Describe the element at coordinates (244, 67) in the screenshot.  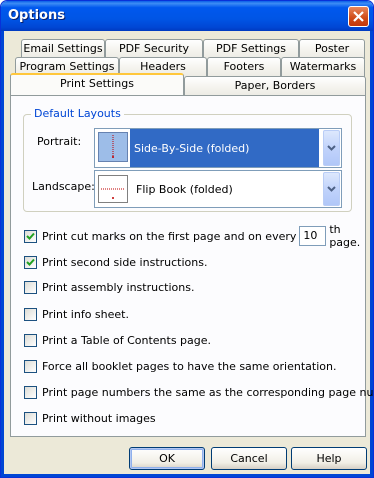
I see `tab-footers: Footers` at that location.